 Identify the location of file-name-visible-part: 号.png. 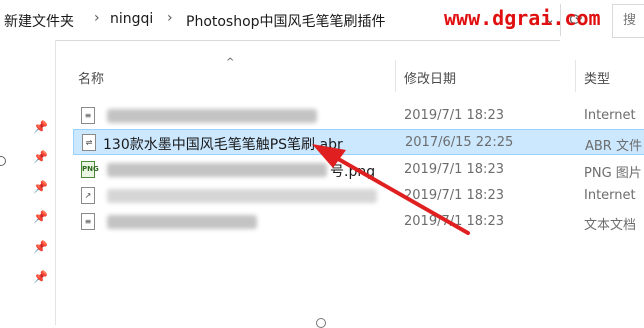
(352, 171).